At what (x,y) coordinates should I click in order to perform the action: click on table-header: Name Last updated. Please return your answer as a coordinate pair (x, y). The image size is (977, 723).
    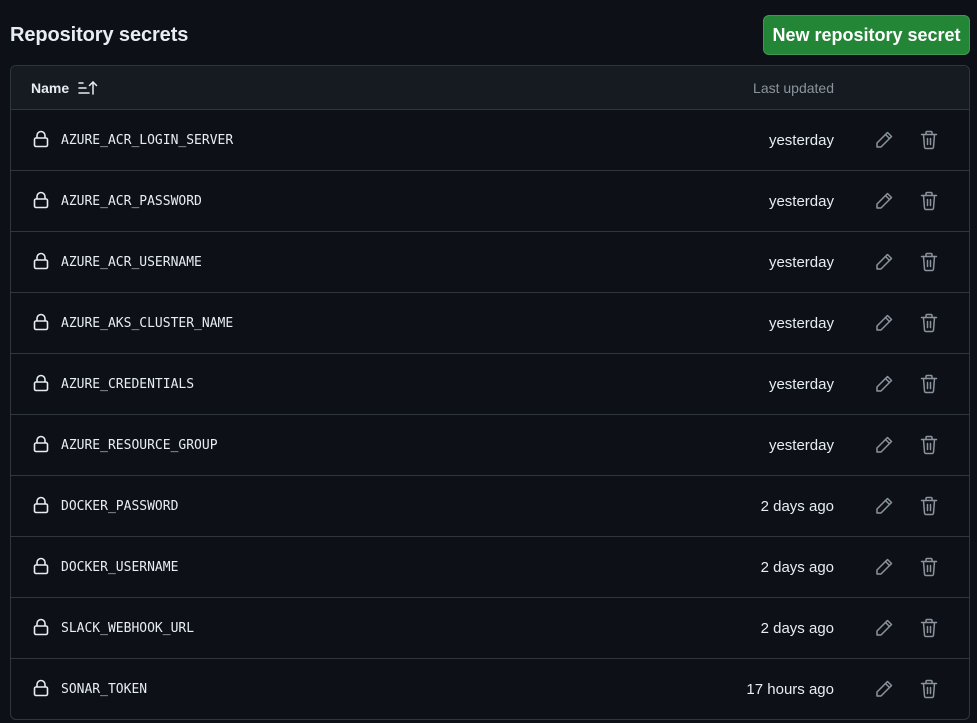
    Looking at the image, I should click on (490, 88).